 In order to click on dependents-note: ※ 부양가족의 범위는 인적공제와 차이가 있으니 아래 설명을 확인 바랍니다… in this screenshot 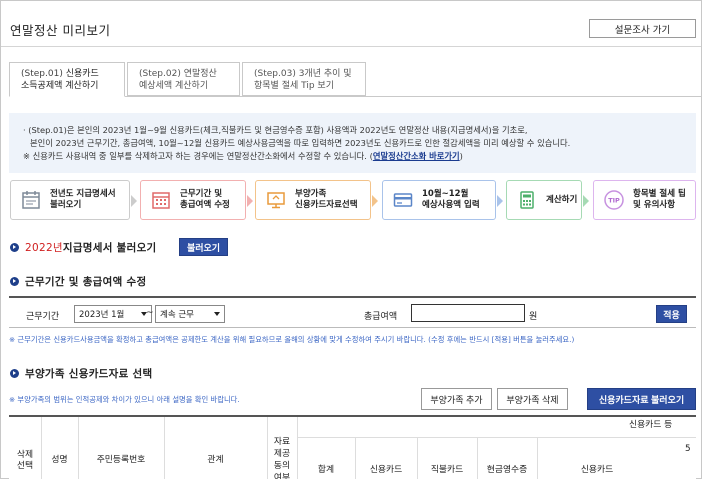, I will do `click(124, 399)`.